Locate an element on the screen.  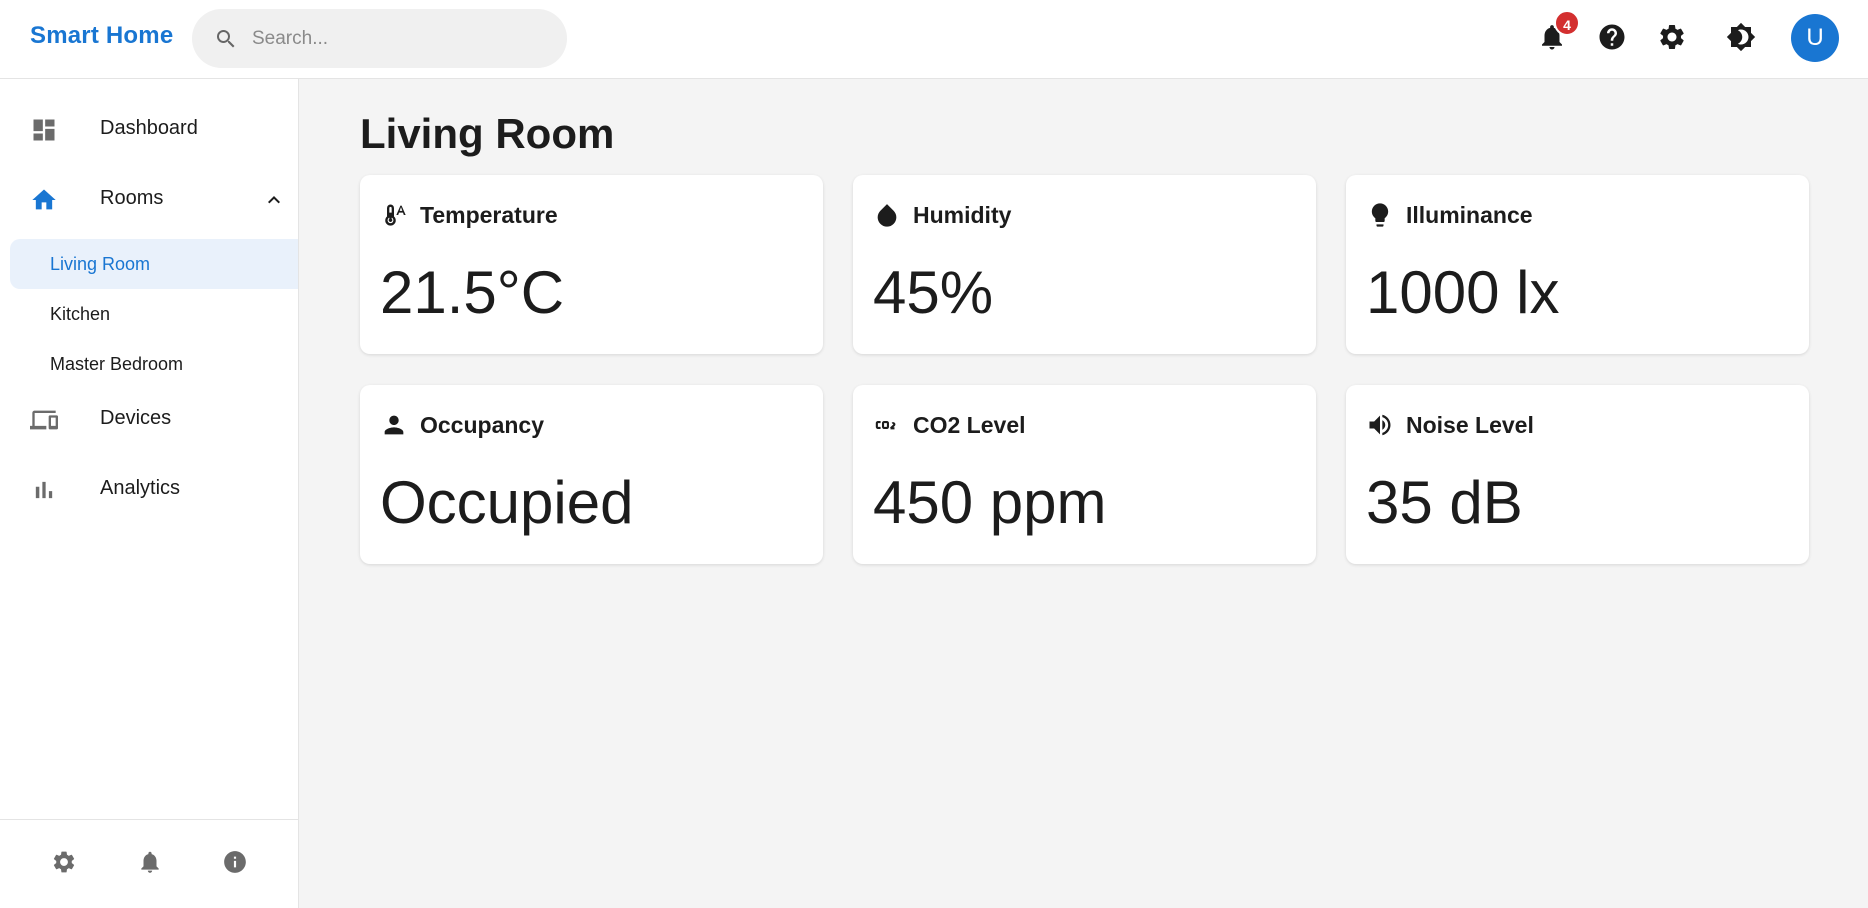
notifications-icon is located at coordinates (150, 862).